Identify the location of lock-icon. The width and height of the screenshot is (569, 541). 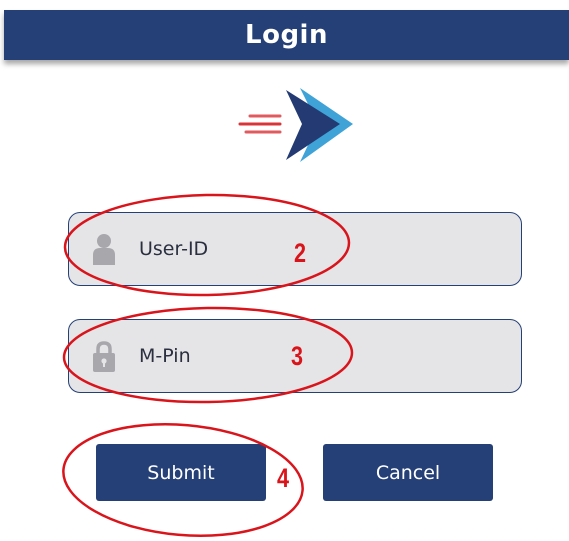
(104, 356).